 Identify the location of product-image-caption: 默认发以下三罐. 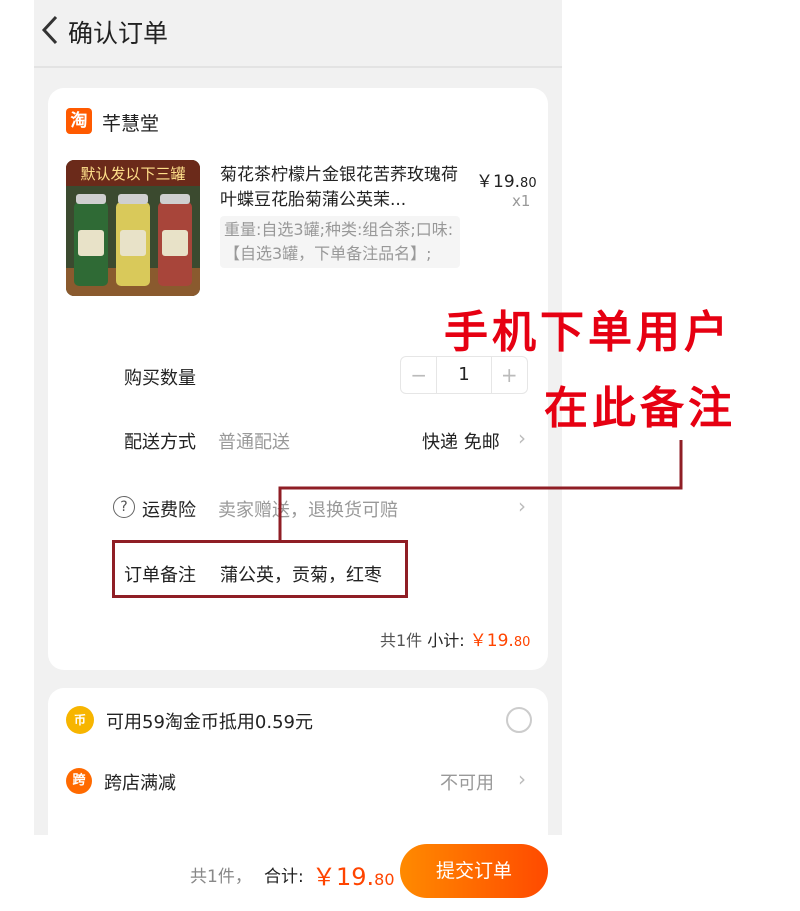
(132, 174).